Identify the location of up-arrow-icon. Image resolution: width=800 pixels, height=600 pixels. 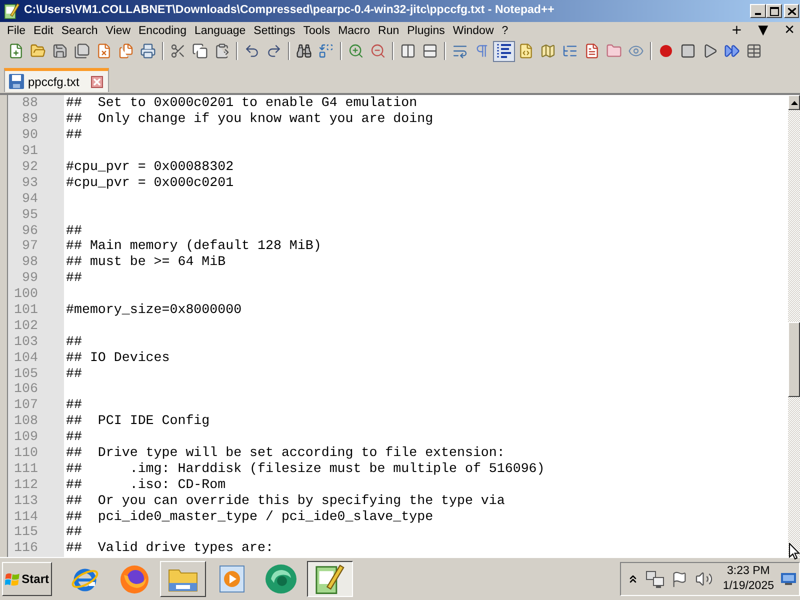
(794, 102).